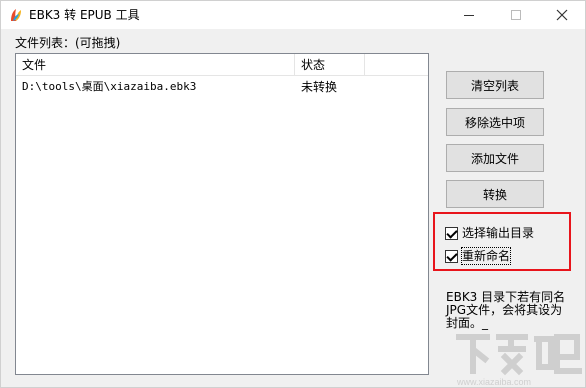 Image resolution: width=586 pixels, height=388 pixels. I want to click on rename-option: 重新命名, so click(478, 256).